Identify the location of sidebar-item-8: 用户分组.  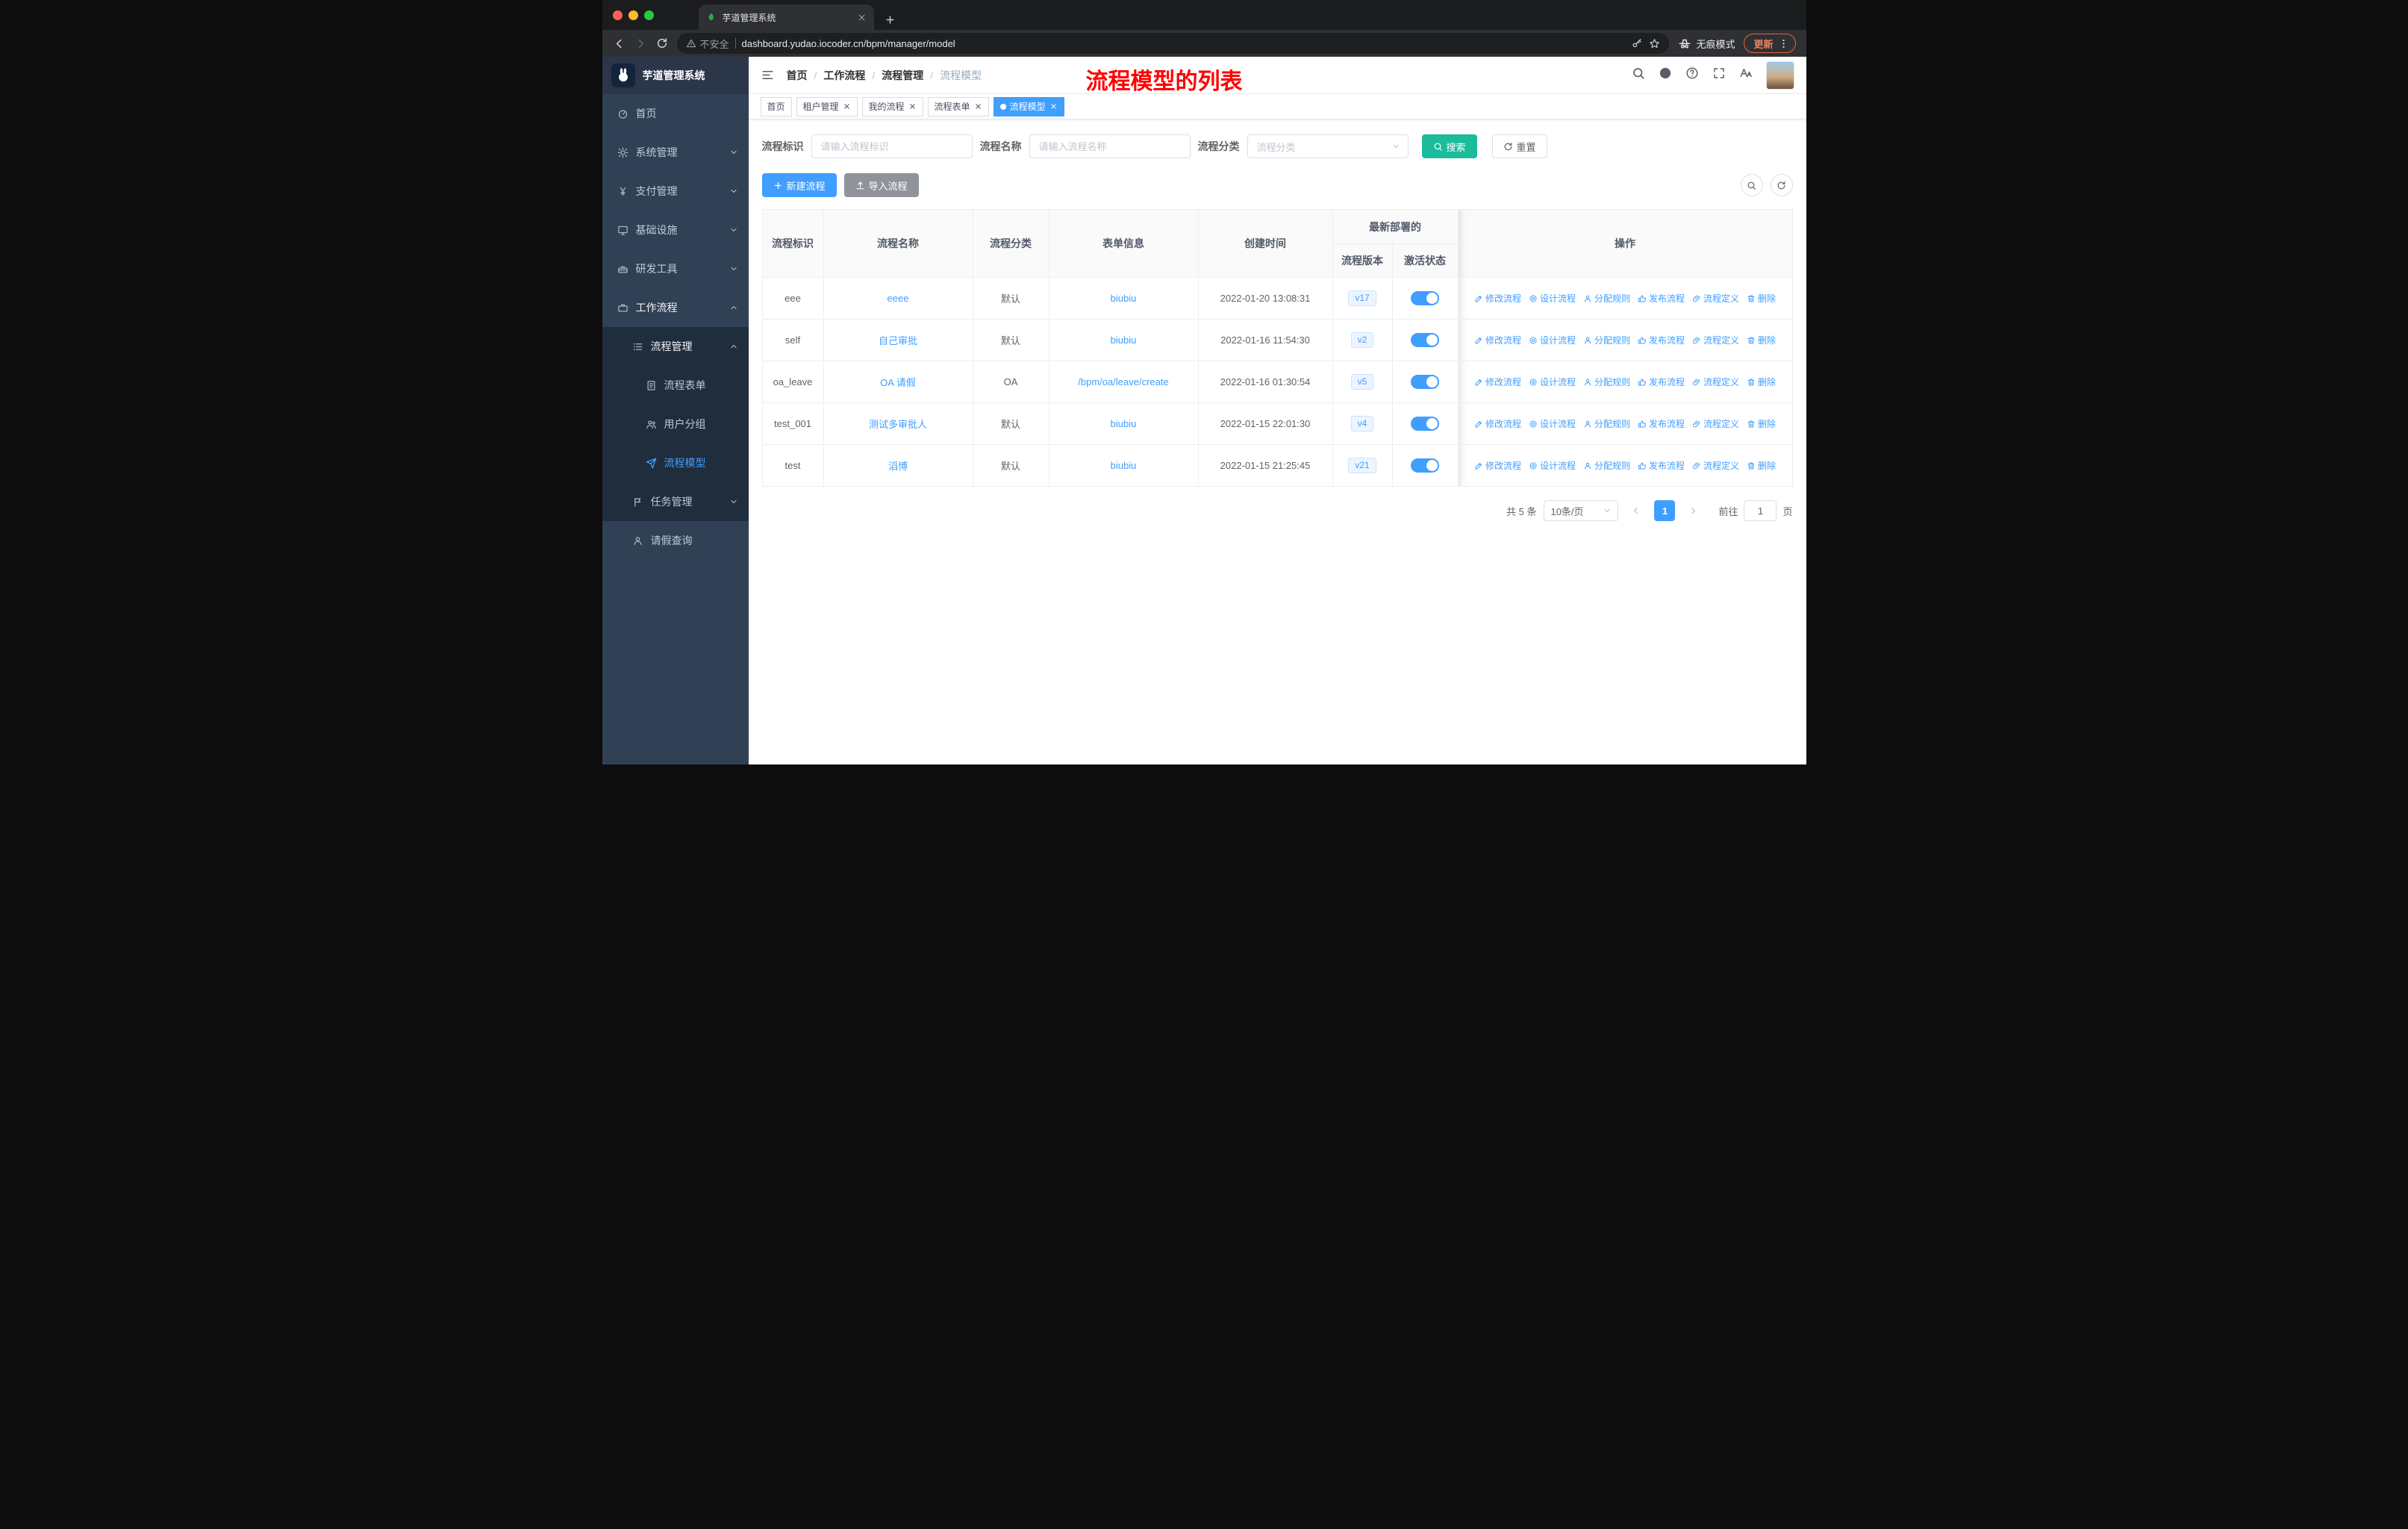
(675, 424).